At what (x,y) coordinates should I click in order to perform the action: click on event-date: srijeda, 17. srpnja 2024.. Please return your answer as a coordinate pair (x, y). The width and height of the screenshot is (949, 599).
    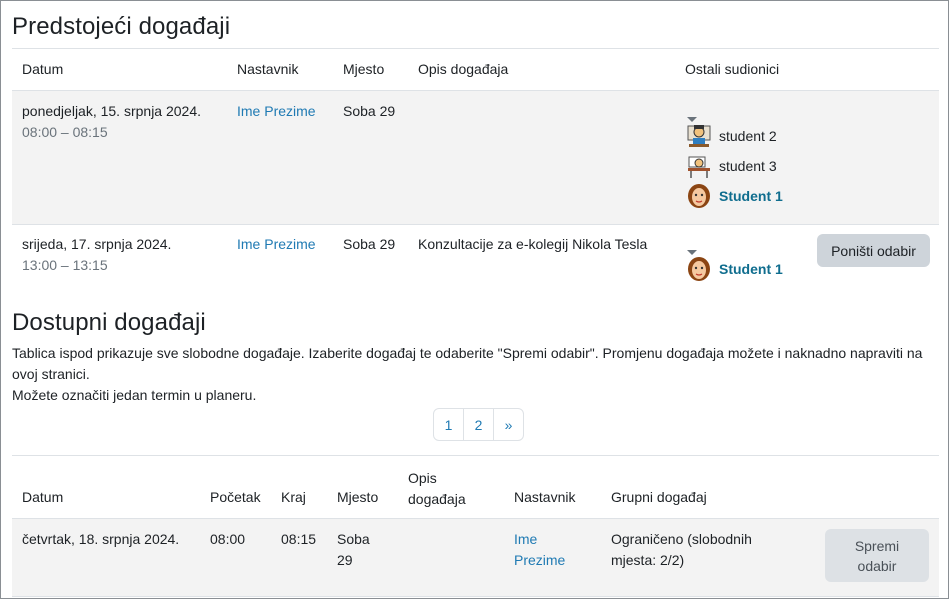
    Looking at the image, I should click on (97, 244).